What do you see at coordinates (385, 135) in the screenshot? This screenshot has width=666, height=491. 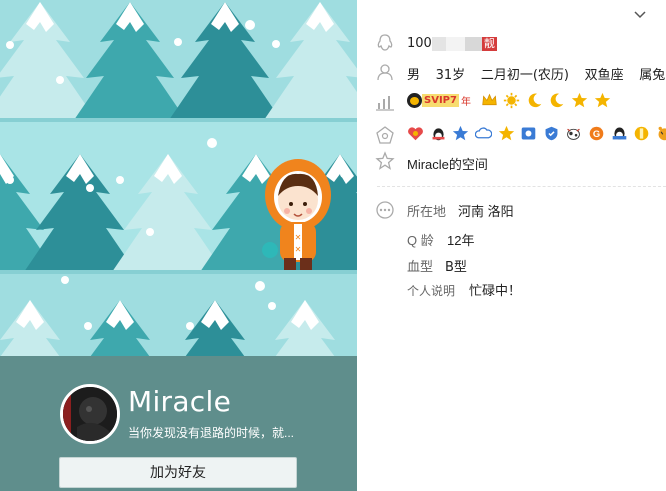 I see `service-gift-icon` at bounding box center [385, 135].